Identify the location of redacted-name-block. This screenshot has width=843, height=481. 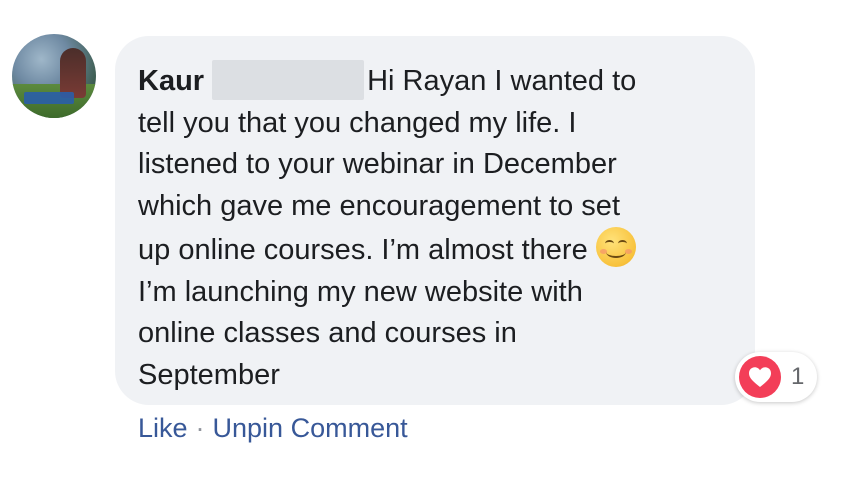
(288, 80).